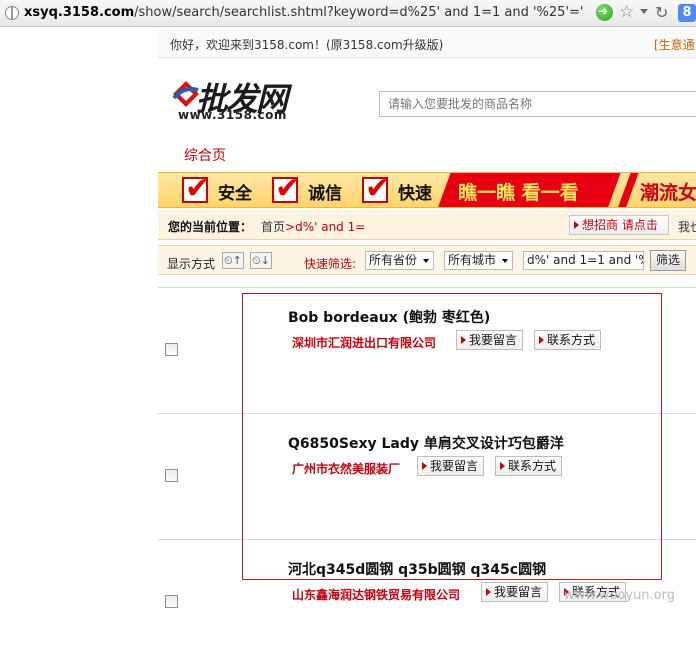 The image size is (696, 666). I want to click on breadcrumb-label: 您的当前位置：, so click(210, 227).